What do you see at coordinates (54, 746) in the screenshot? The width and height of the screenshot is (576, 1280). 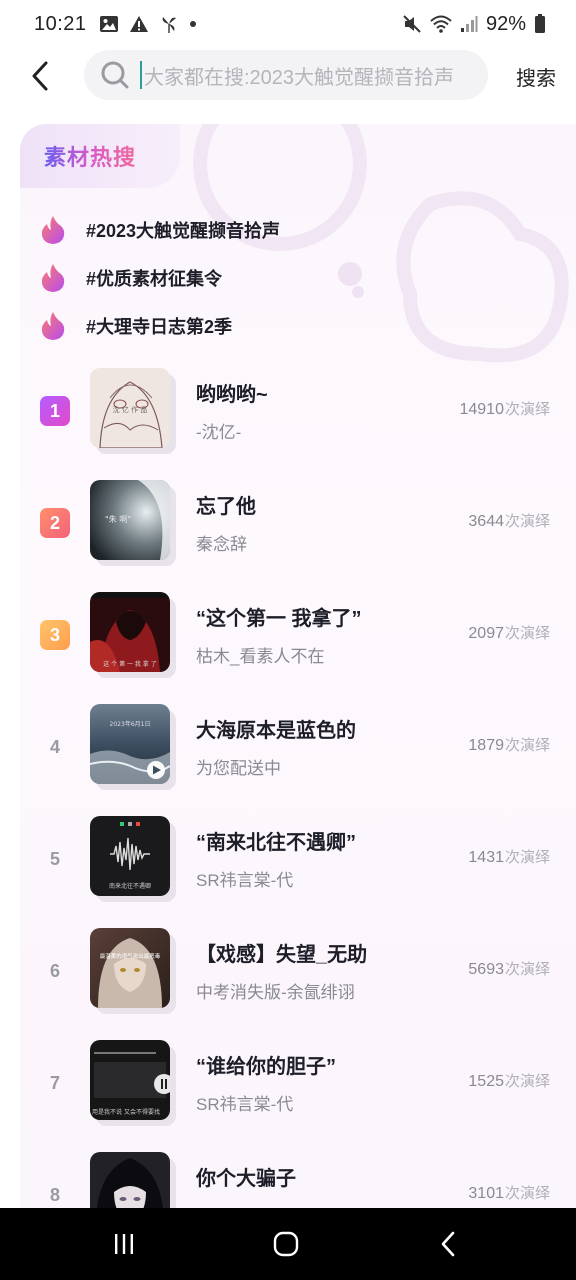 I see `rank-number: 4` at bounding box center [54, 746].